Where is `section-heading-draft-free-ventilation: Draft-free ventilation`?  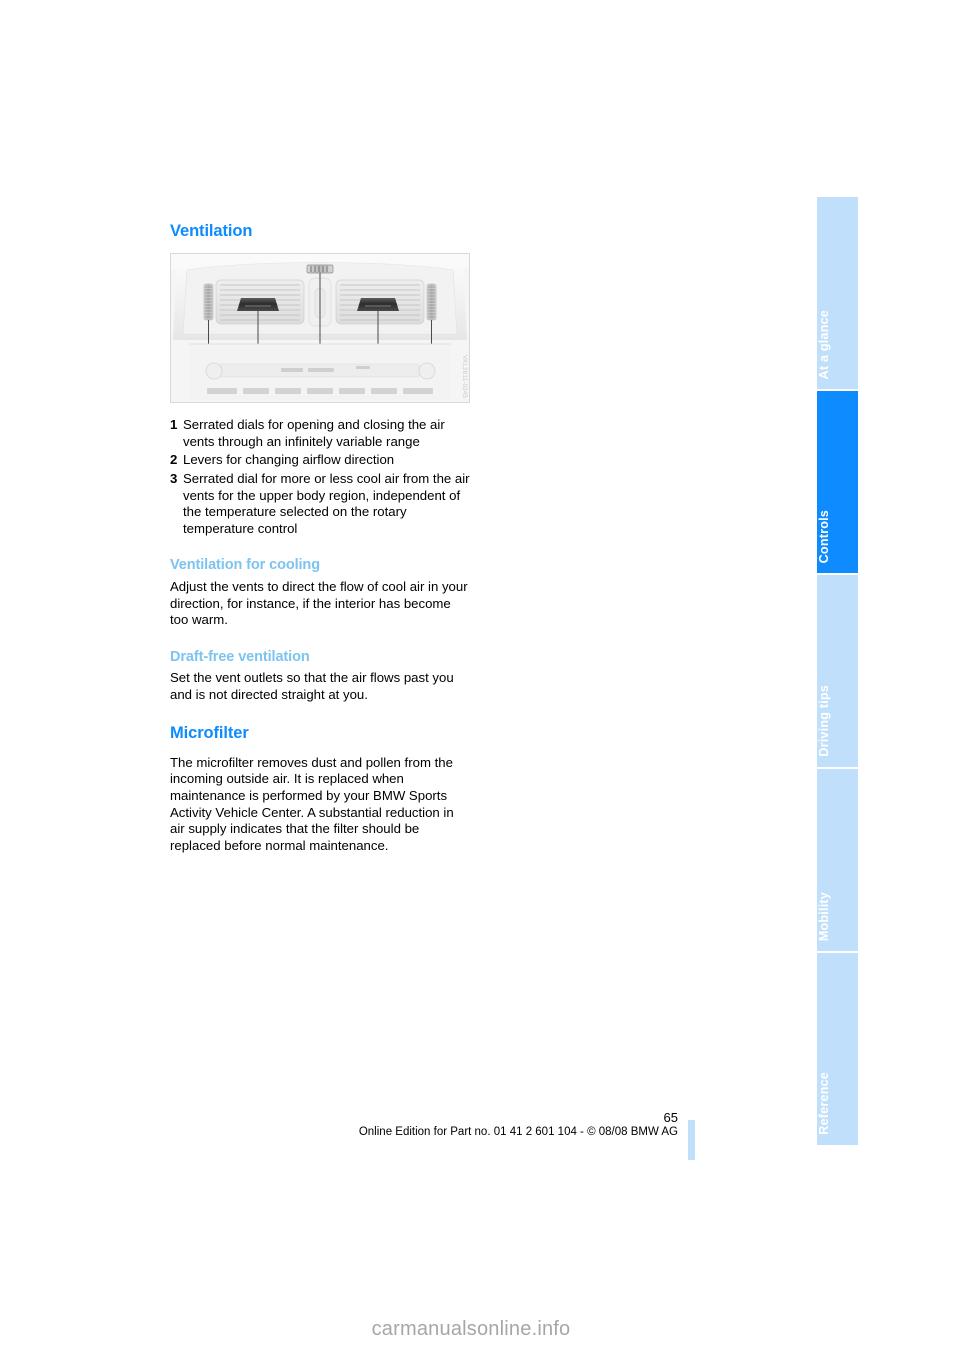
section-heading-draft-free-ventilation: Draft-free ventilation is located at coordinates (240, 656).